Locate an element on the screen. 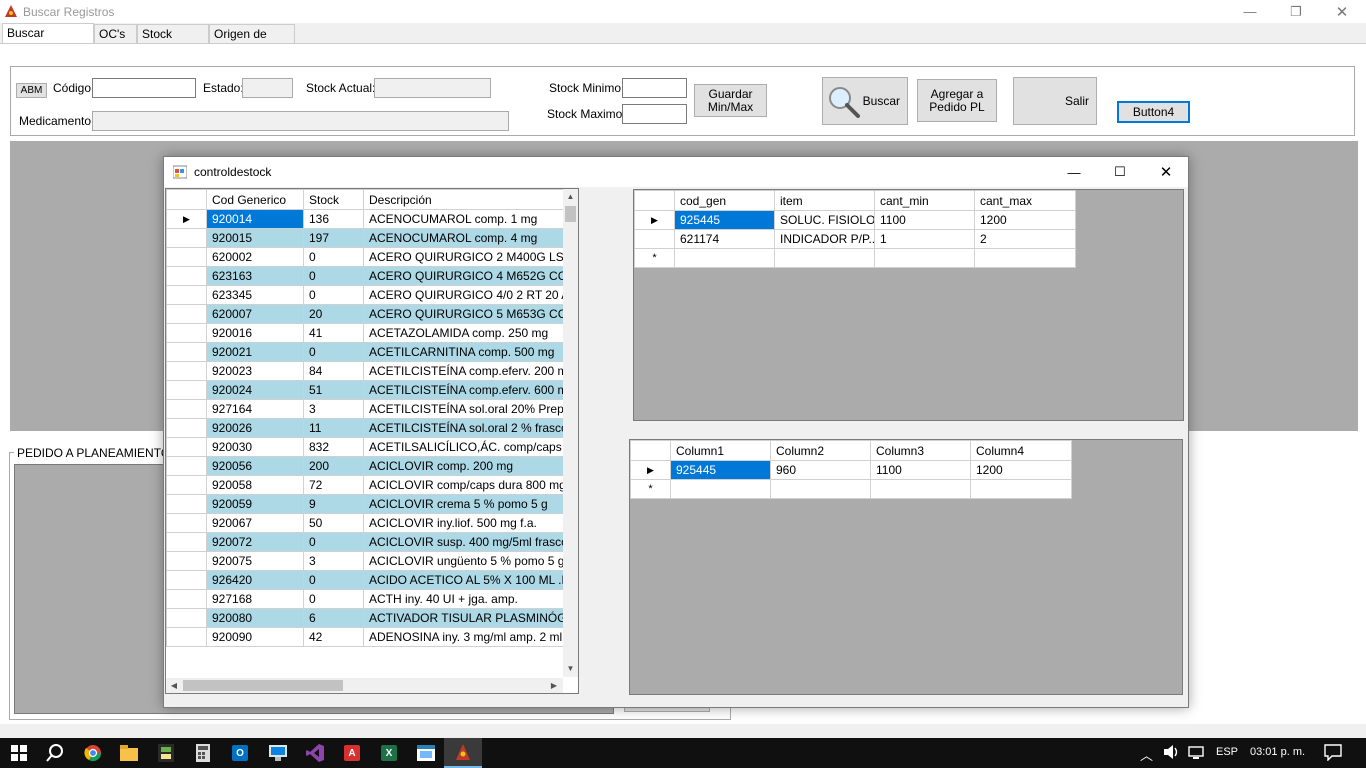 The image size is (1366, 768). tab-buscar-registros: Buscar Registros is located at coordinates (48, 41).